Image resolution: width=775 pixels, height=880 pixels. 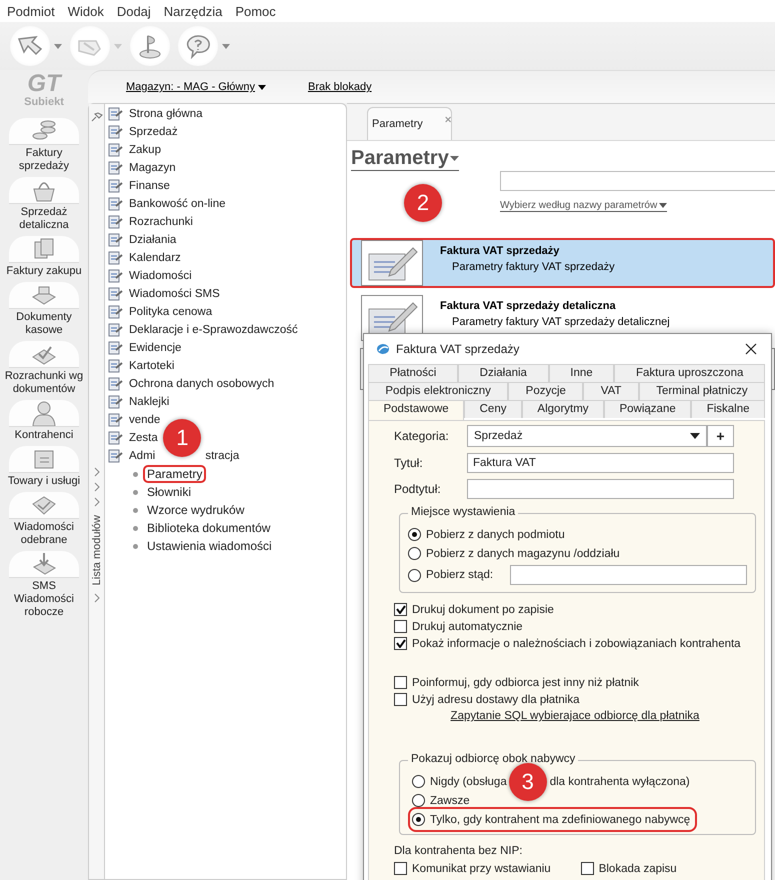 What do you see at coordinates (196, 87) in the screenshot?
I see `warehouse-dropdown: Magazyn: - MAG - Główny` at bounding box center [196, 87].